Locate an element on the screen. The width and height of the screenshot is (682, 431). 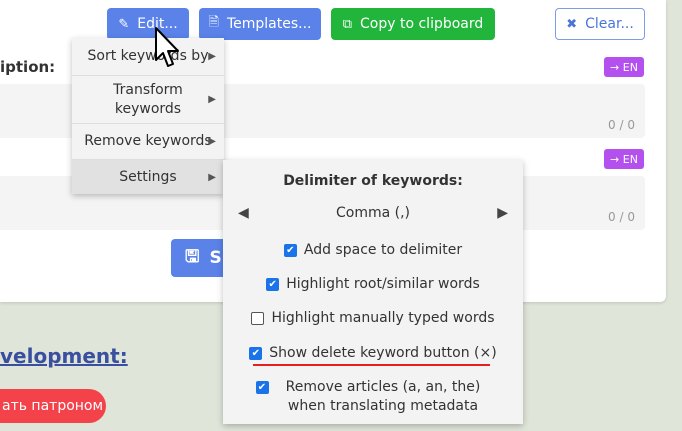
delimiter-value: Comma (,) is located at coordinates (373, 213).